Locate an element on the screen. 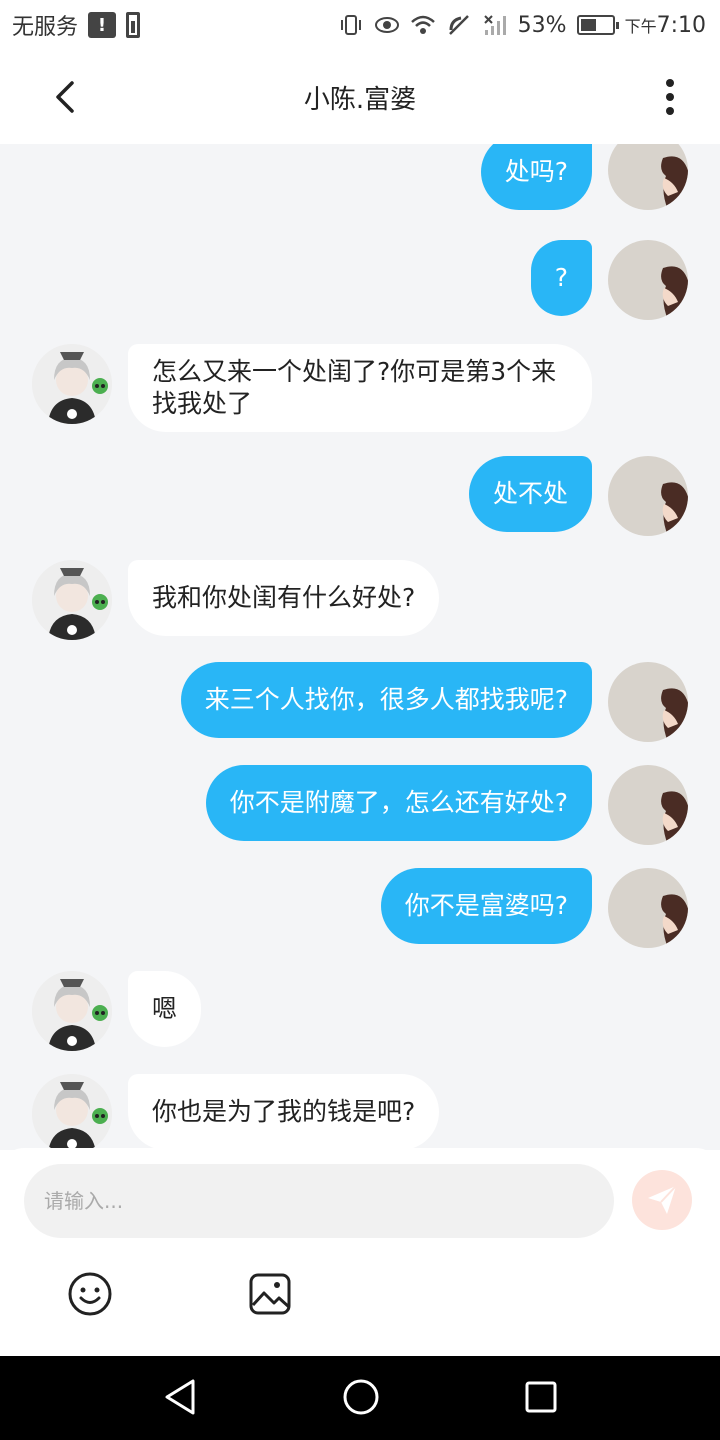  message-input is located at coordinates (319, 1201).